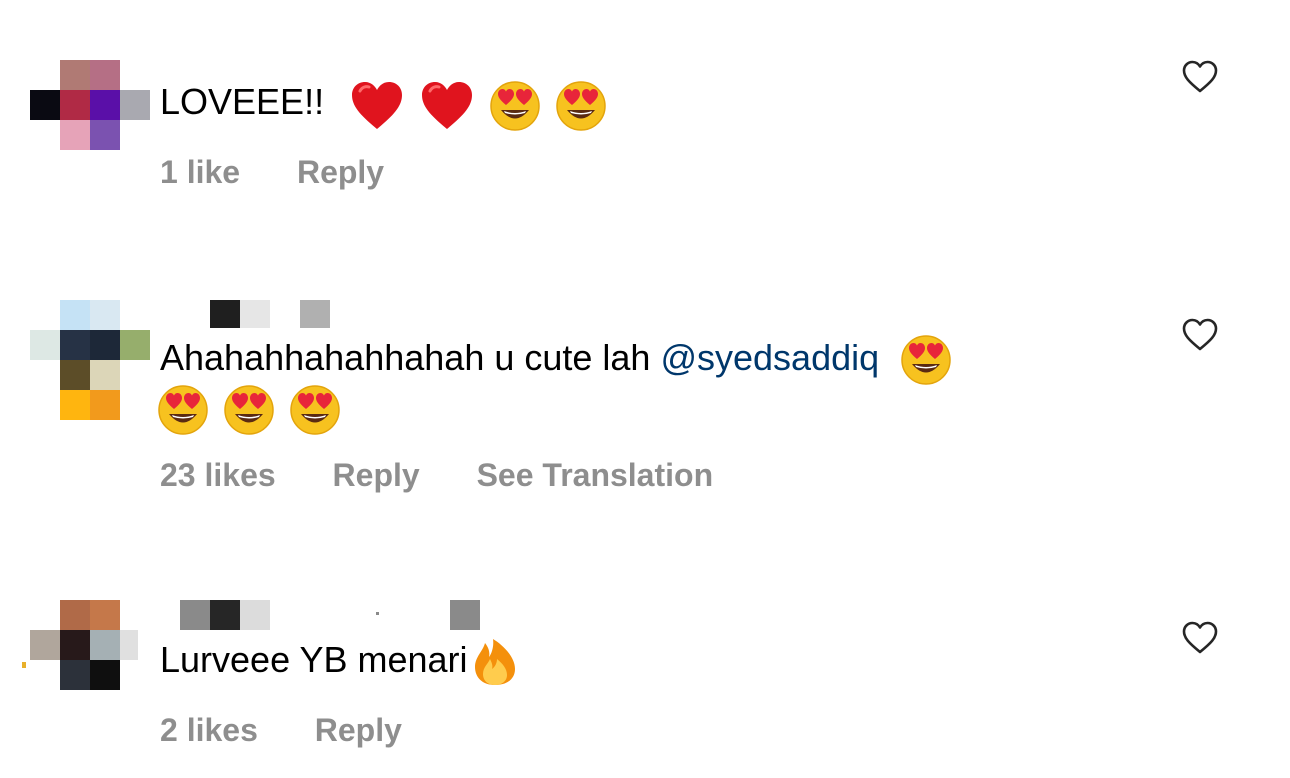 The image size is (1290, 778). Describe the element at coordinates (209, 730) in the screenshot. I see `likes-count: 2 likes` at that location.